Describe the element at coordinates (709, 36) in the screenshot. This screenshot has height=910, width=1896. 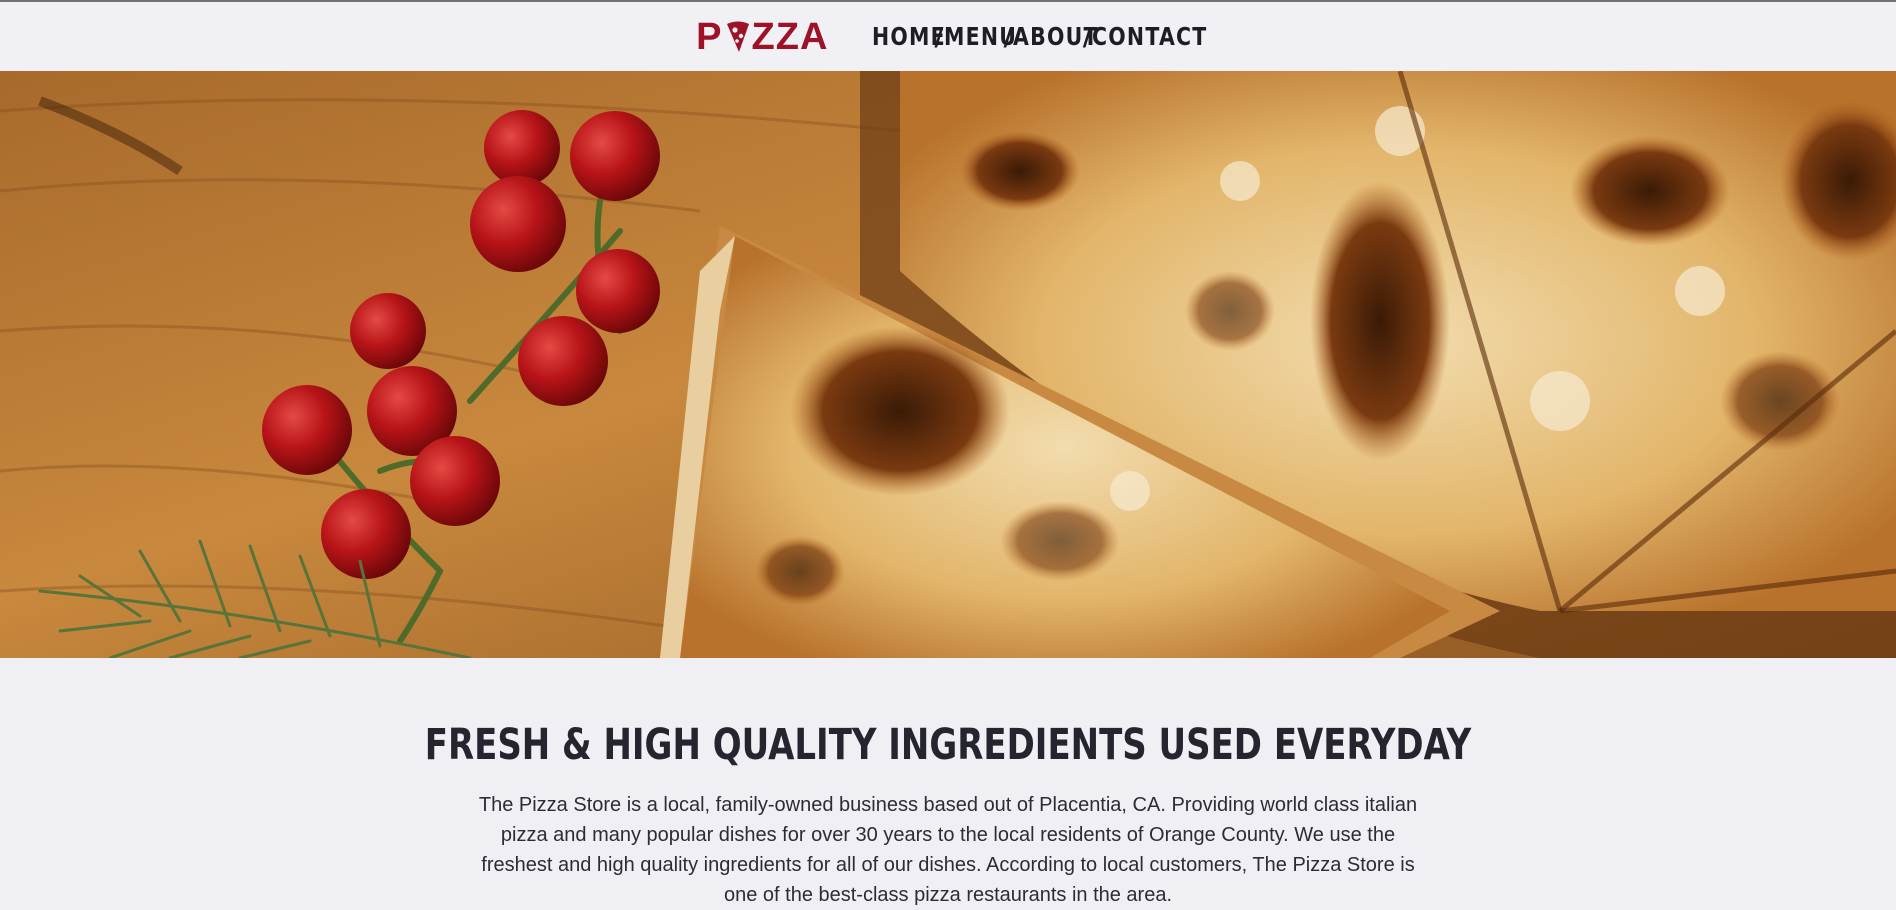
I see `logo-text-left: P` at that location.